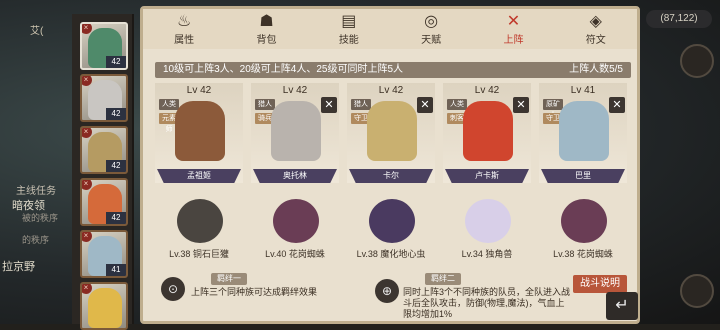  What do you see at coordinates (295, 254) in the screenshot?
I see `pet-label: Lv.40 花岗蜘蛛` at bounding box center [295, 254].